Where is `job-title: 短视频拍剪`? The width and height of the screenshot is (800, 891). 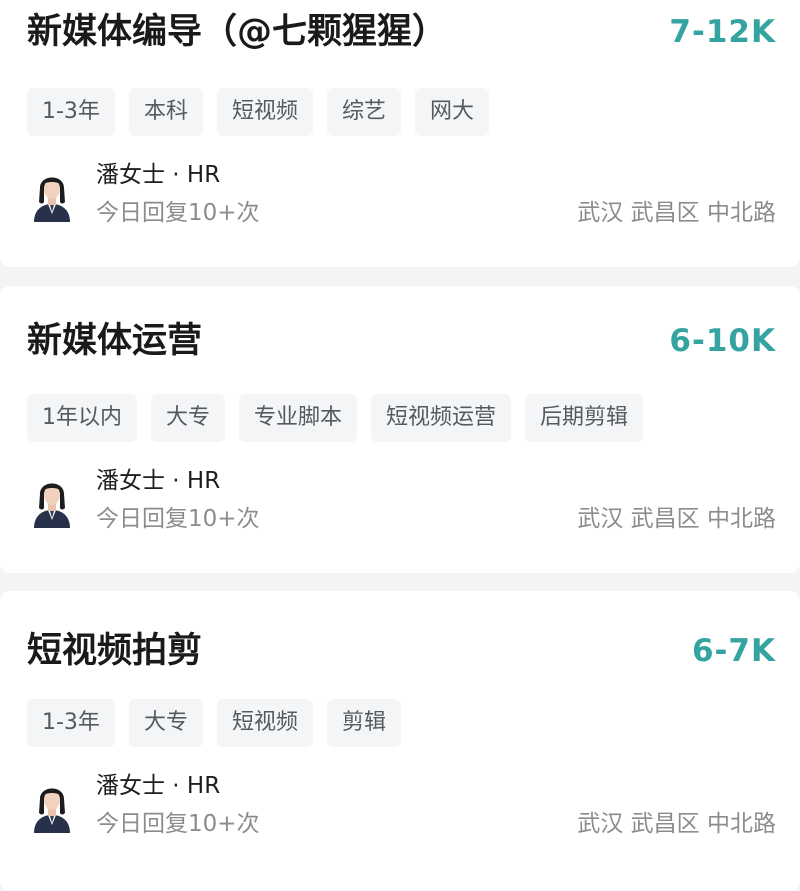 job-title: 短视频拍剪 is located at coordinates (115, 651).